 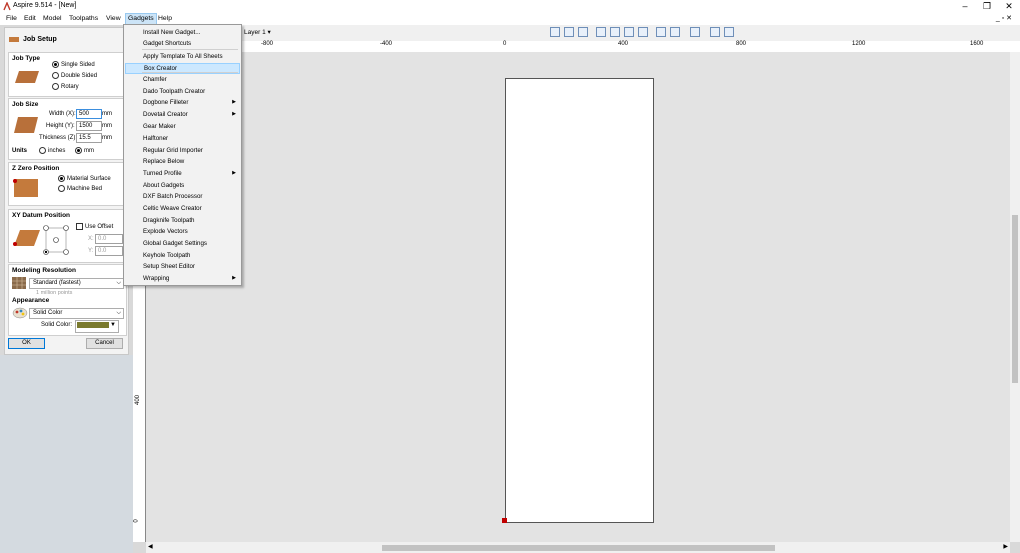 I want to click on gadget-menu-item: Gear Maker, so click(x=182, y=126).